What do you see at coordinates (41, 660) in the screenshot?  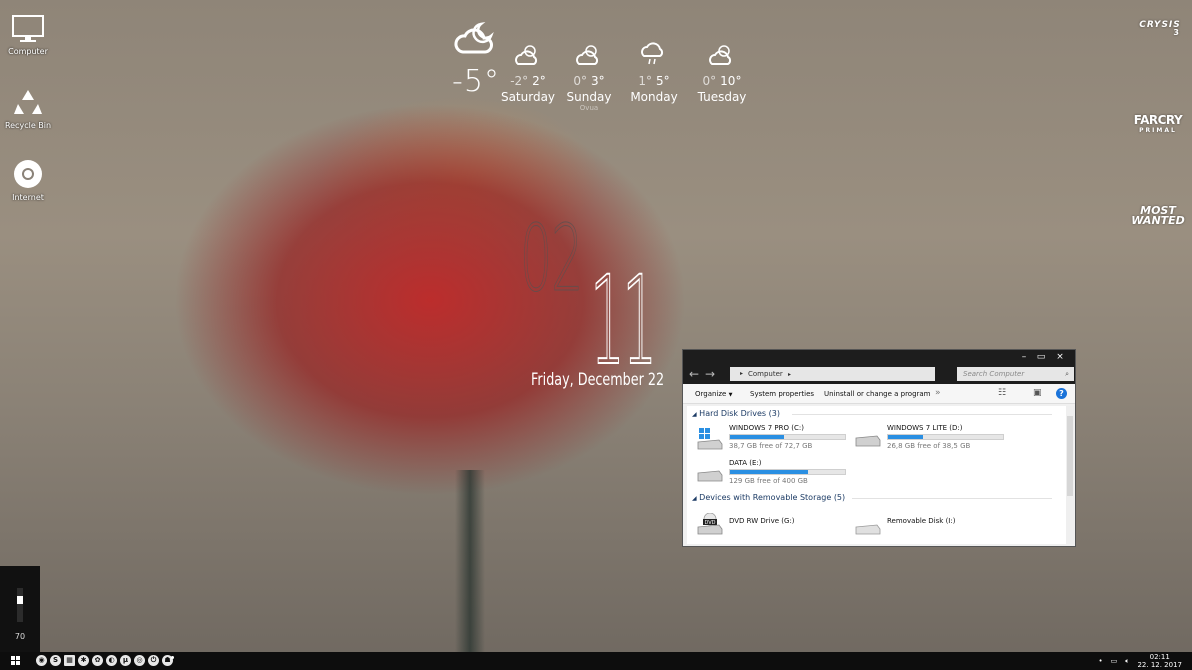 I see `chrome-icon: ◉` at bounding box center [41, 660].